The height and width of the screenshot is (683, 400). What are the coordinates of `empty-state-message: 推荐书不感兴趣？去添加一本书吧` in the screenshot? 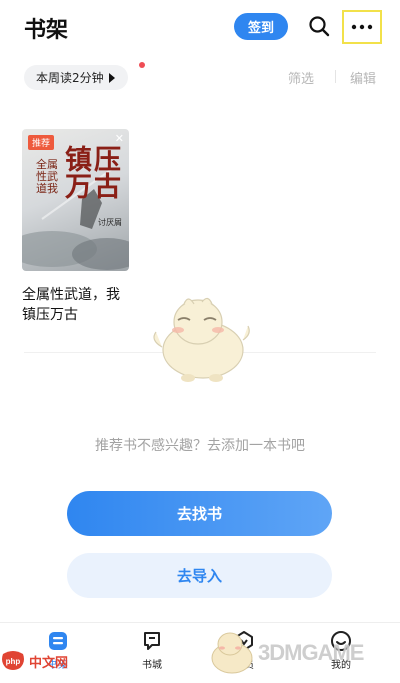 It's located at (200, 446).